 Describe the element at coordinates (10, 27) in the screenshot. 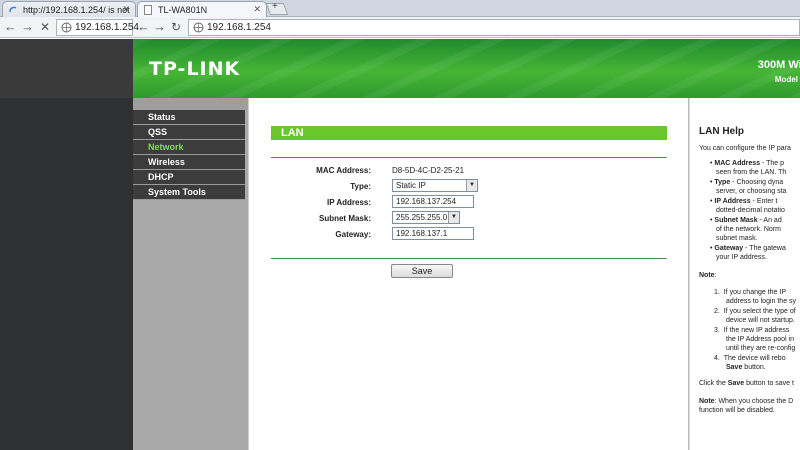

I see `back-arrow-icon: ←` at that location.